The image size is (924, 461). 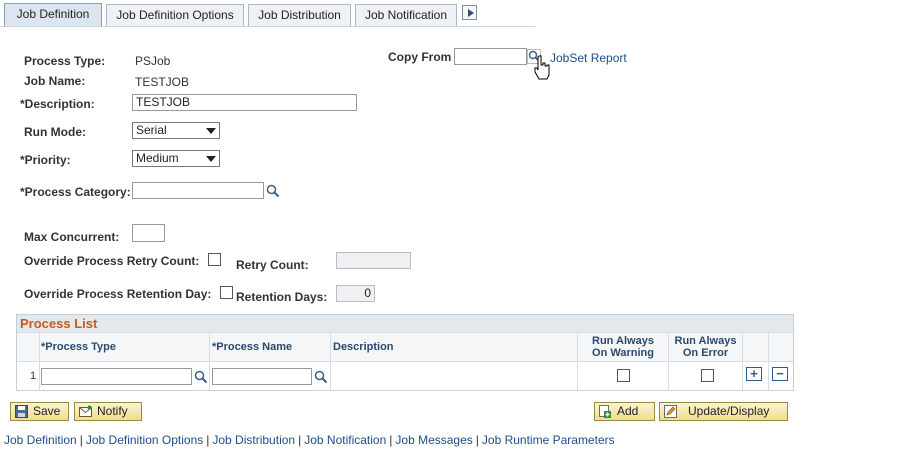 I want to click on tab-job-definition: Job Definition, so click(x=53, y=15).